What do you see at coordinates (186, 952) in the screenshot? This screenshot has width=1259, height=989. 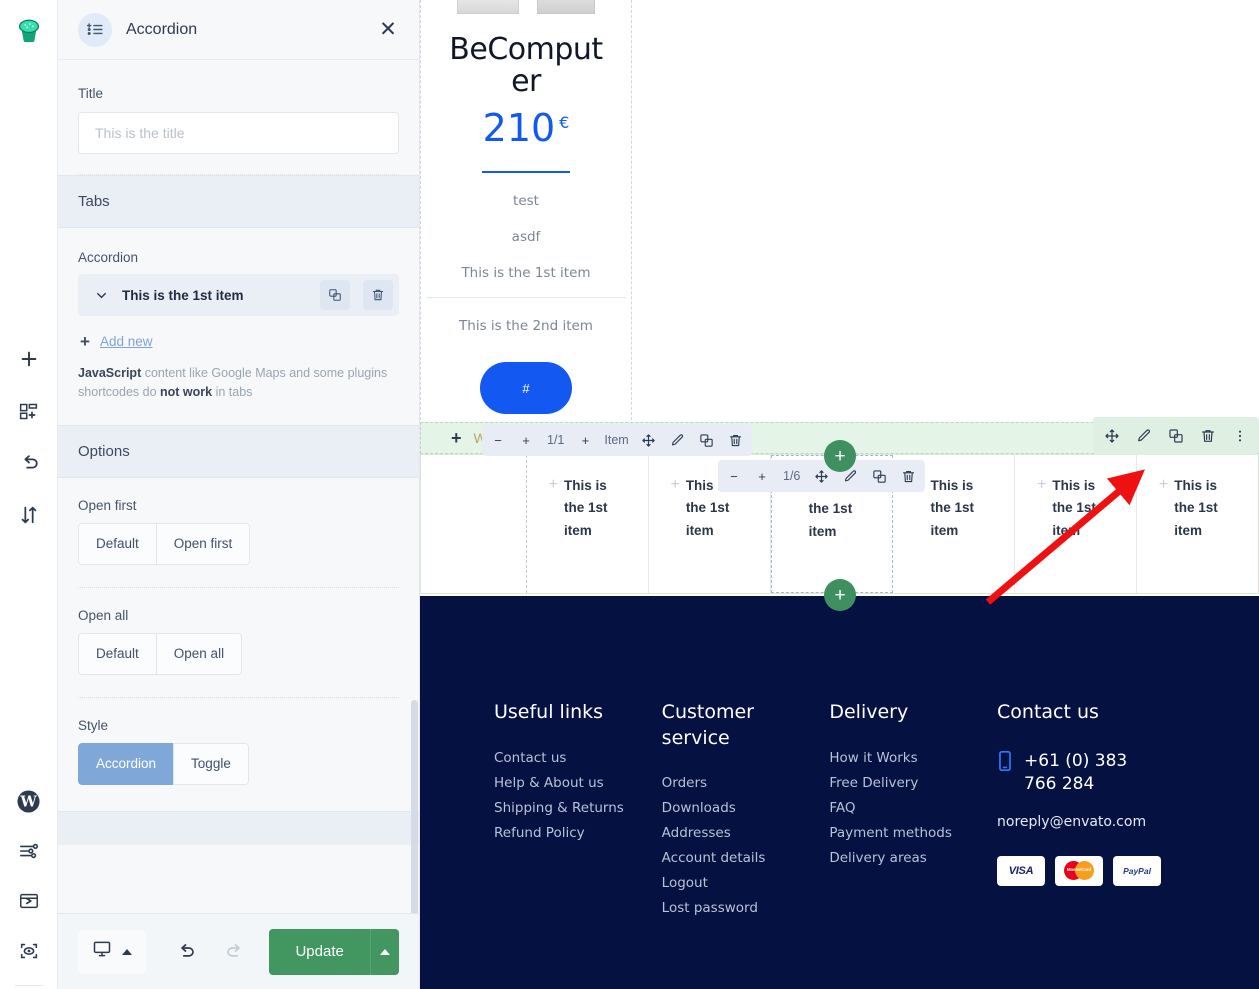 I see `undo-icon` at bounding box center [186, 952].